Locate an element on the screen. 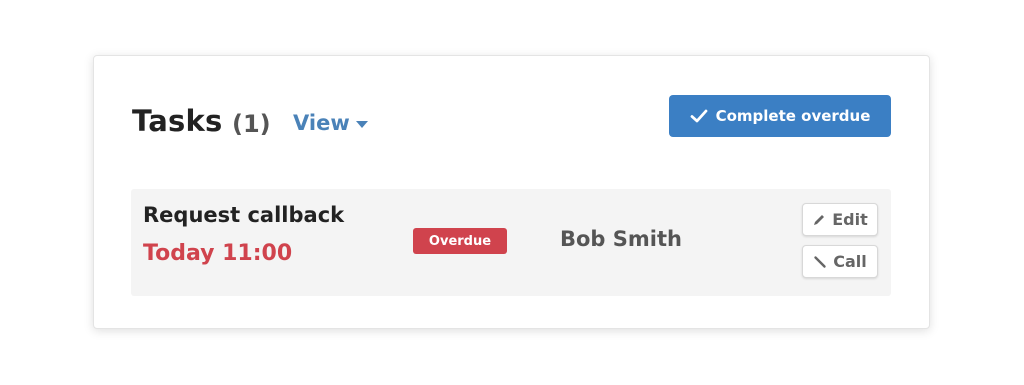  status-badge: Overdue is located at coordinates (460, 241).